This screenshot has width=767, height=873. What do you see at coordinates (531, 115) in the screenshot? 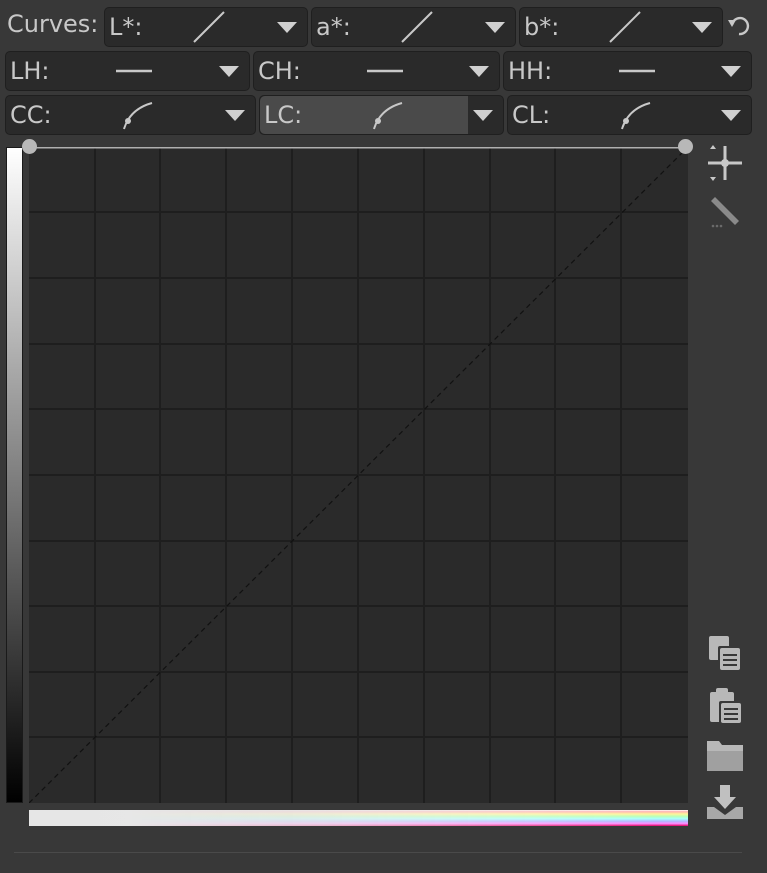
I see `cl-label: CL:` at bounding box center [531, 115].